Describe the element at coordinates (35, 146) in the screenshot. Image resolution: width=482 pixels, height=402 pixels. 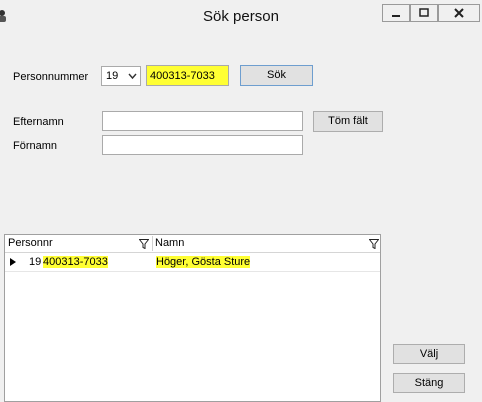
I see `fornamn-label: Förnamn` at that location.